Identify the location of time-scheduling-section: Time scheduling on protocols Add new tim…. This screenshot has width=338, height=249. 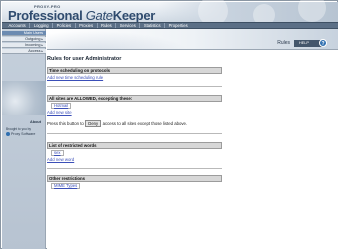
(134, 77).